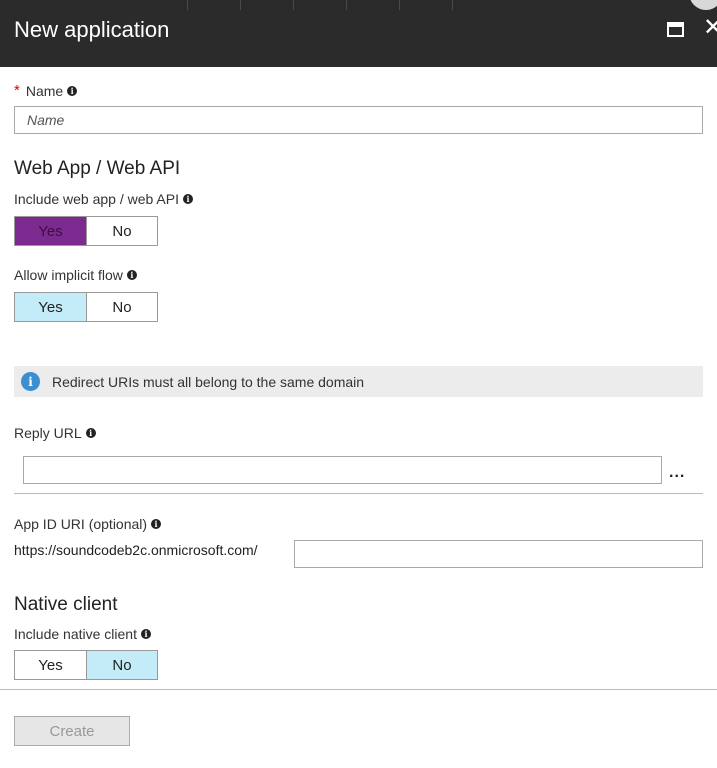 The width and height of the screenshot is (717, 768). What do you see at coordinates (498, 554) in the screenshot?
I see `app-id-uri-input` at bounding box center [498, 554].